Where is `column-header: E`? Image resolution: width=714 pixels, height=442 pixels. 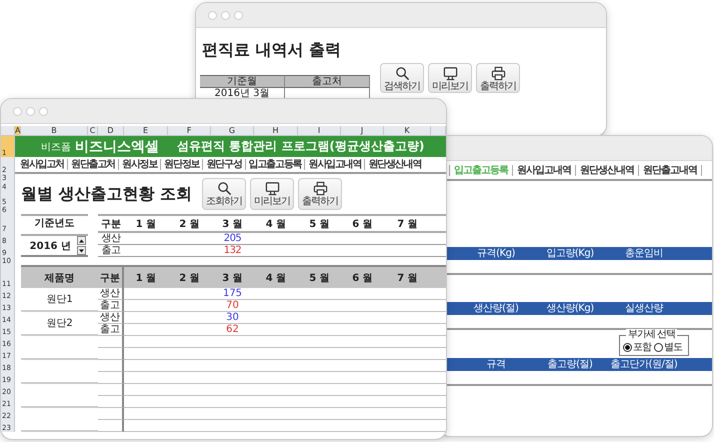 column-header: E is located at coordinates (146, 131).